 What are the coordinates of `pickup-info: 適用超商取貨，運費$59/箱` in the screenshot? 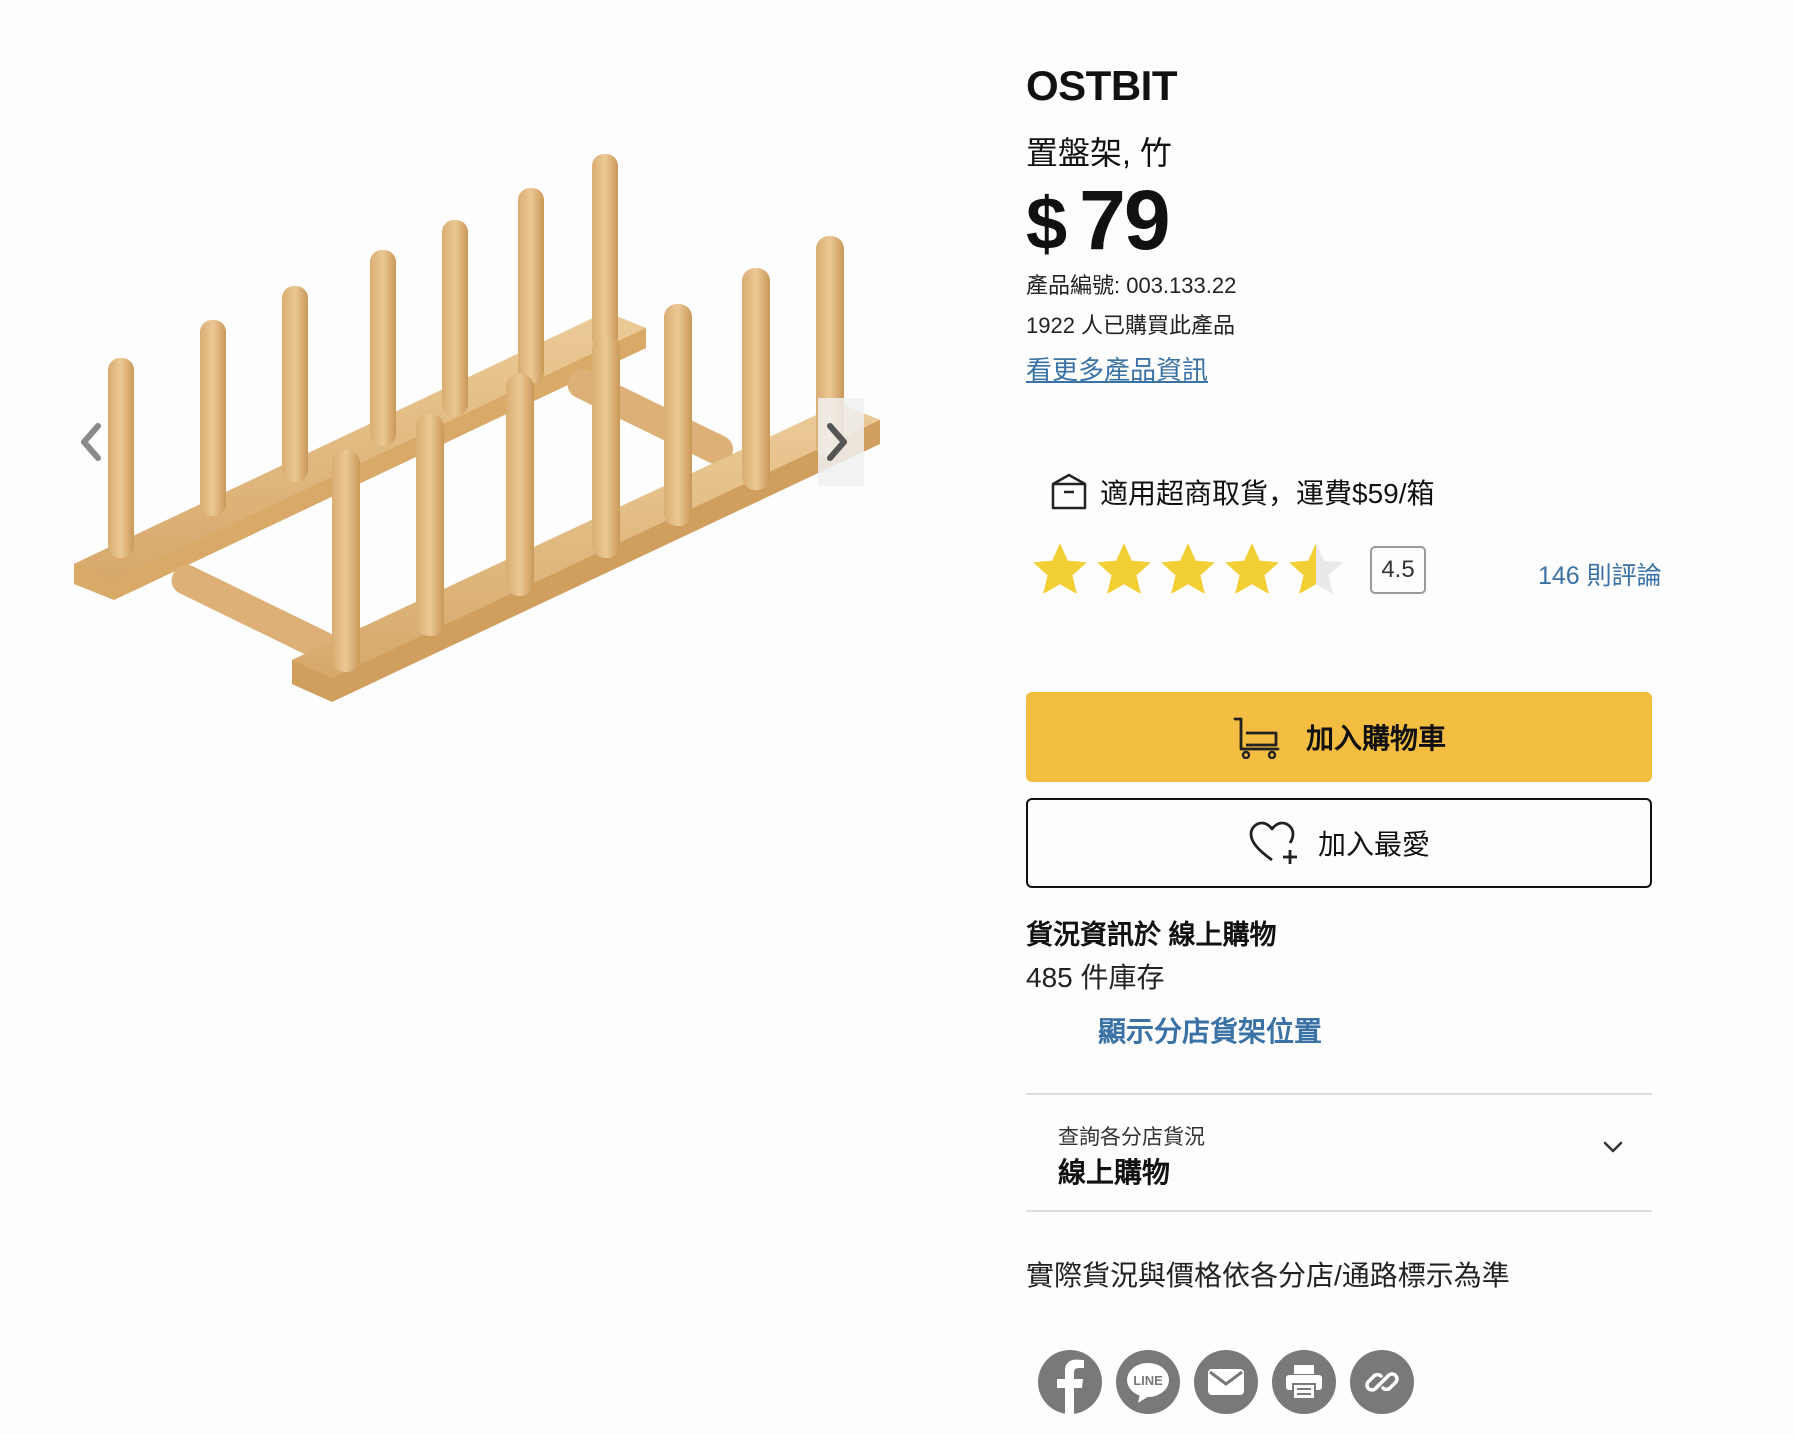 It's located at (1242, 492).